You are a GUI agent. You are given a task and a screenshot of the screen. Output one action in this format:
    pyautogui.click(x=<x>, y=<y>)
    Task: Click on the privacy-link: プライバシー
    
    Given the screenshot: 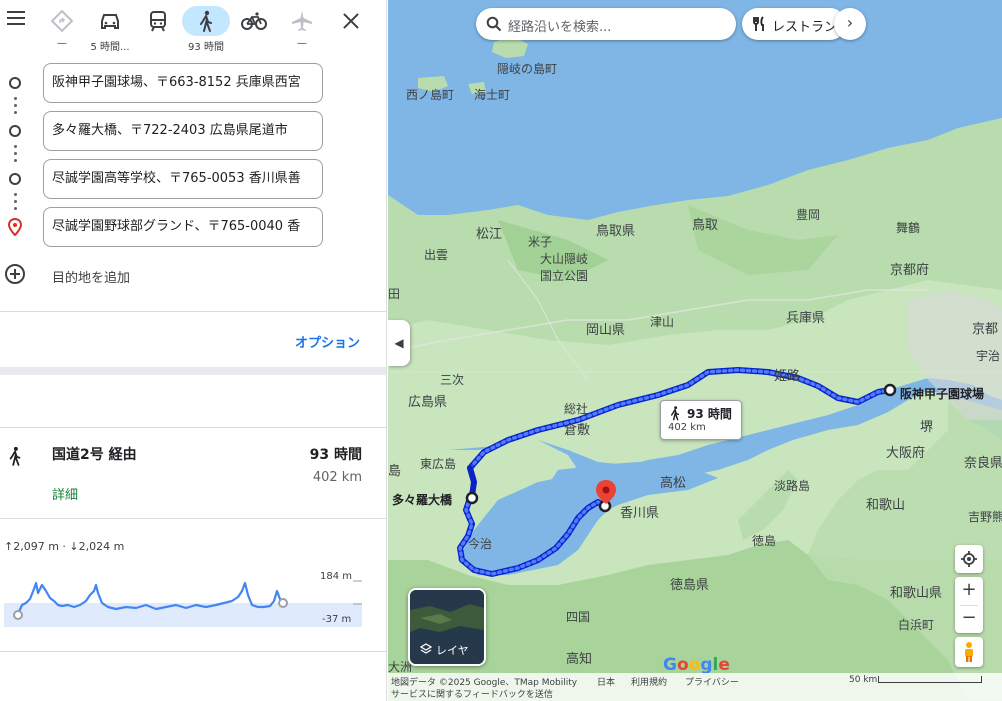 What is the action you would take?
    pyautogui.click(x=712, y=681)
    